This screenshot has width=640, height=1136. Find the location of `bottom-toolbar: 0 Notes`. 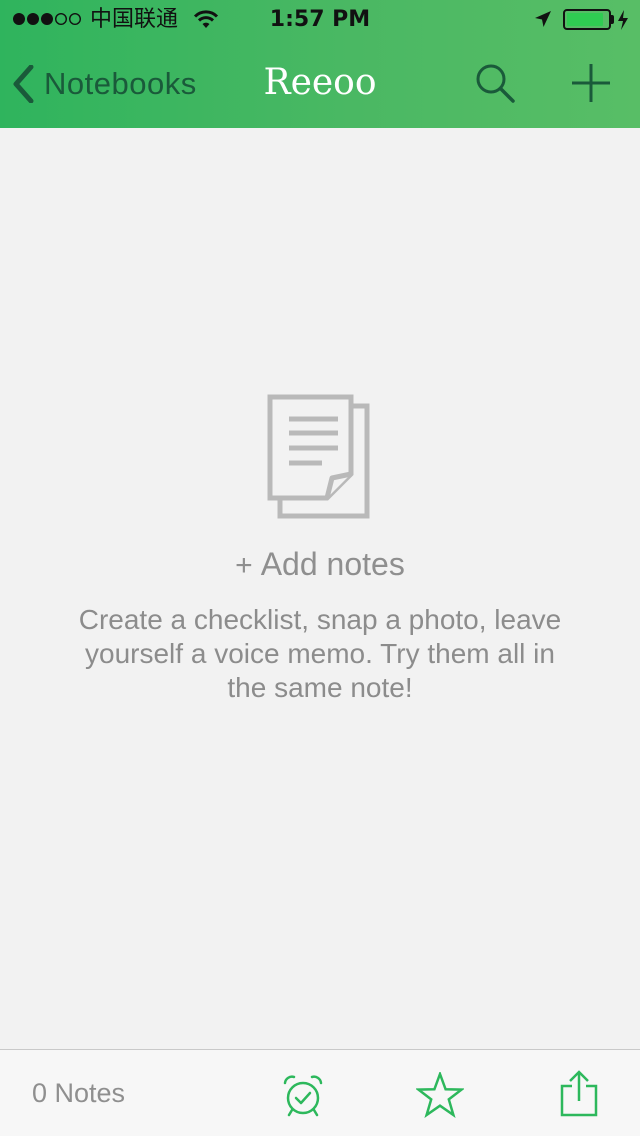

bottom-toolbar: 0 Notes is located at coordinates (320, 1092).